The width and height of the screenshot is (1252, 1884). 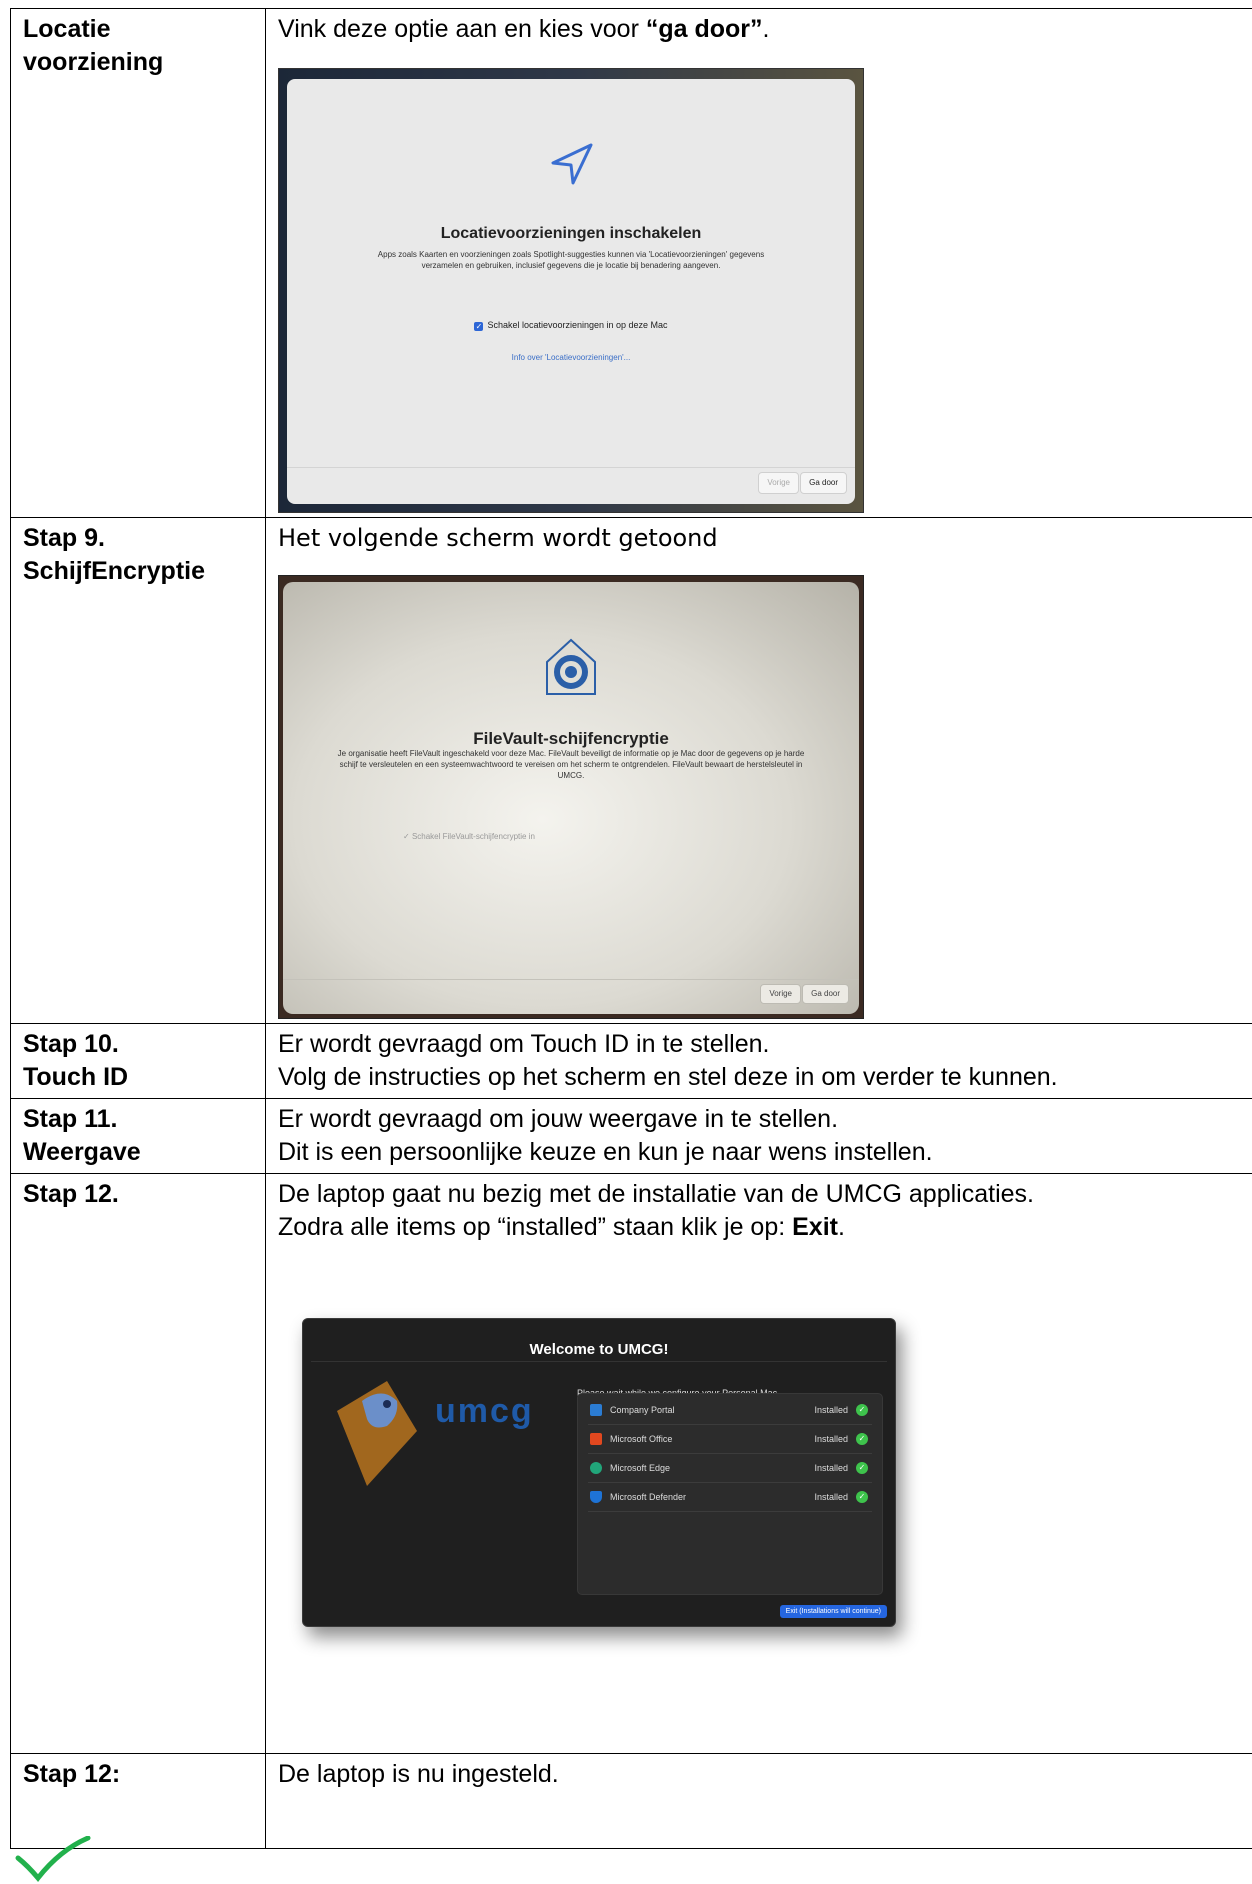 What do you see at coordinates (479, 326) in the screenshot?
I see `checkbox-checked-icon: ✓` at bounding box center [479, 326].